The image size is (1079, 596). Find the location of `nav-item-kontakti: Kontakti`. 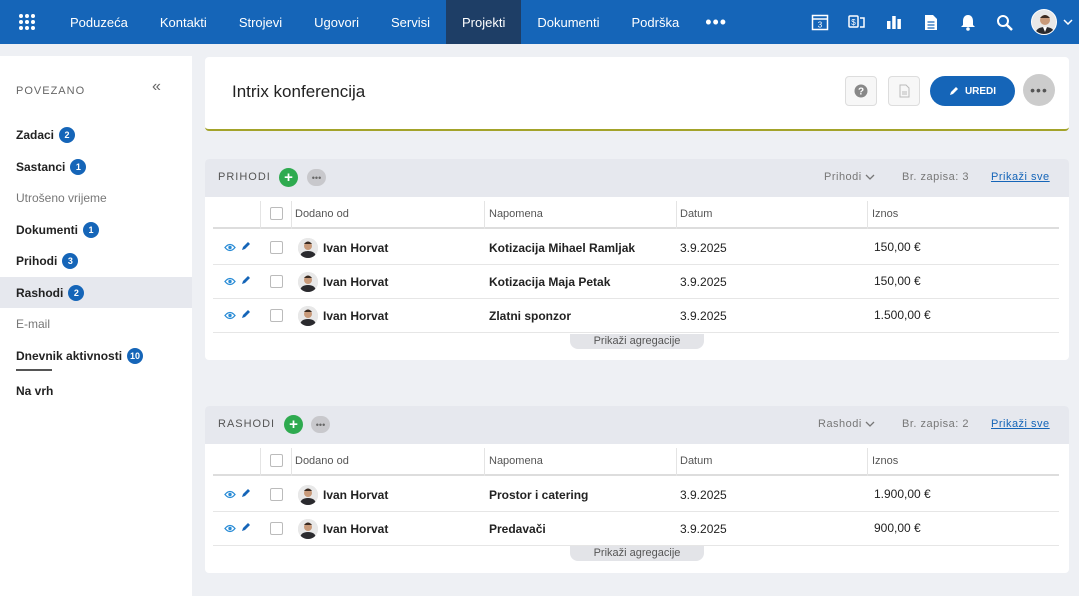

nav-item-kontakti: Kontakti is located at coordinates (183, 22).